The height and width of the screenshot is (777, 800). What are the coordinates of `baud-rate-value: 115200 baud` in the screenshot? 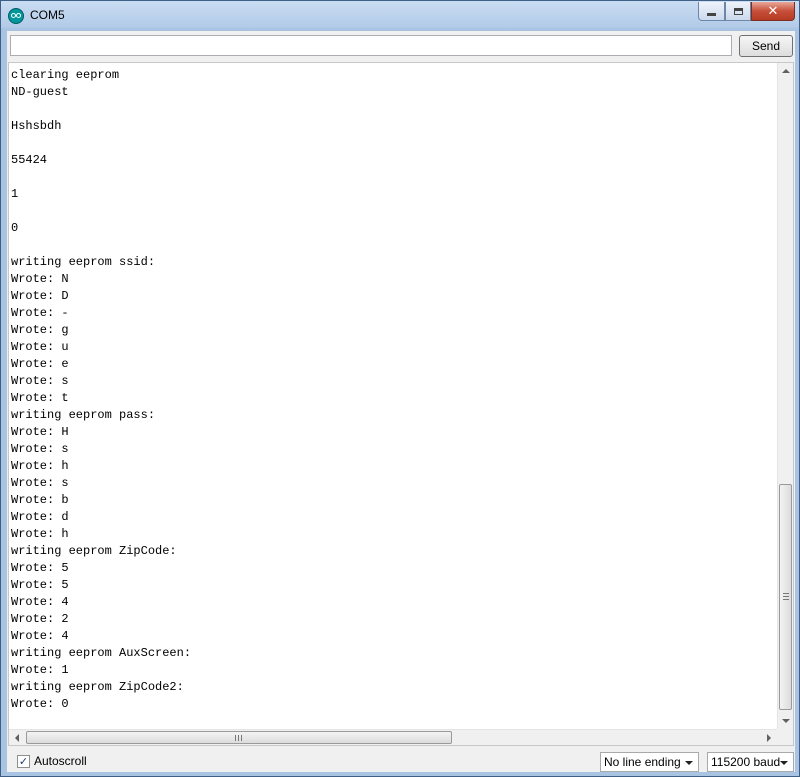 It's located at (746, 762).